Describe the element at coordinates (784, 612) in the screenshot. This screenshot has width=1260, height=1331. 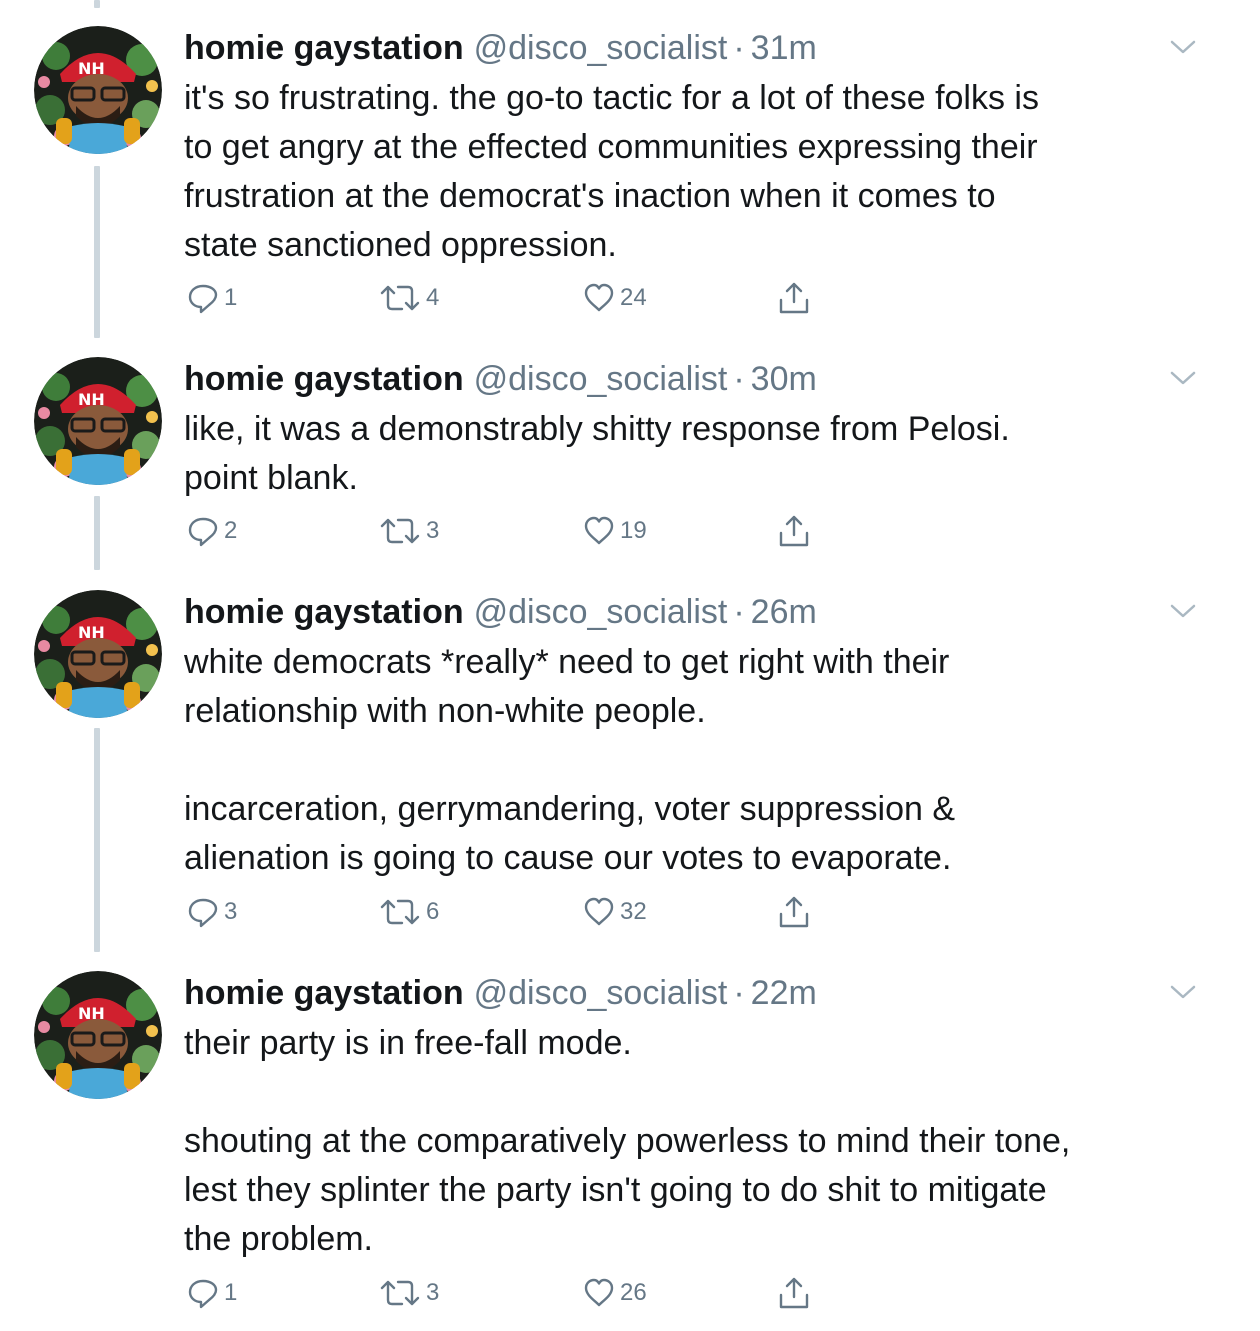
I see `timestamp: 26m` at that location.